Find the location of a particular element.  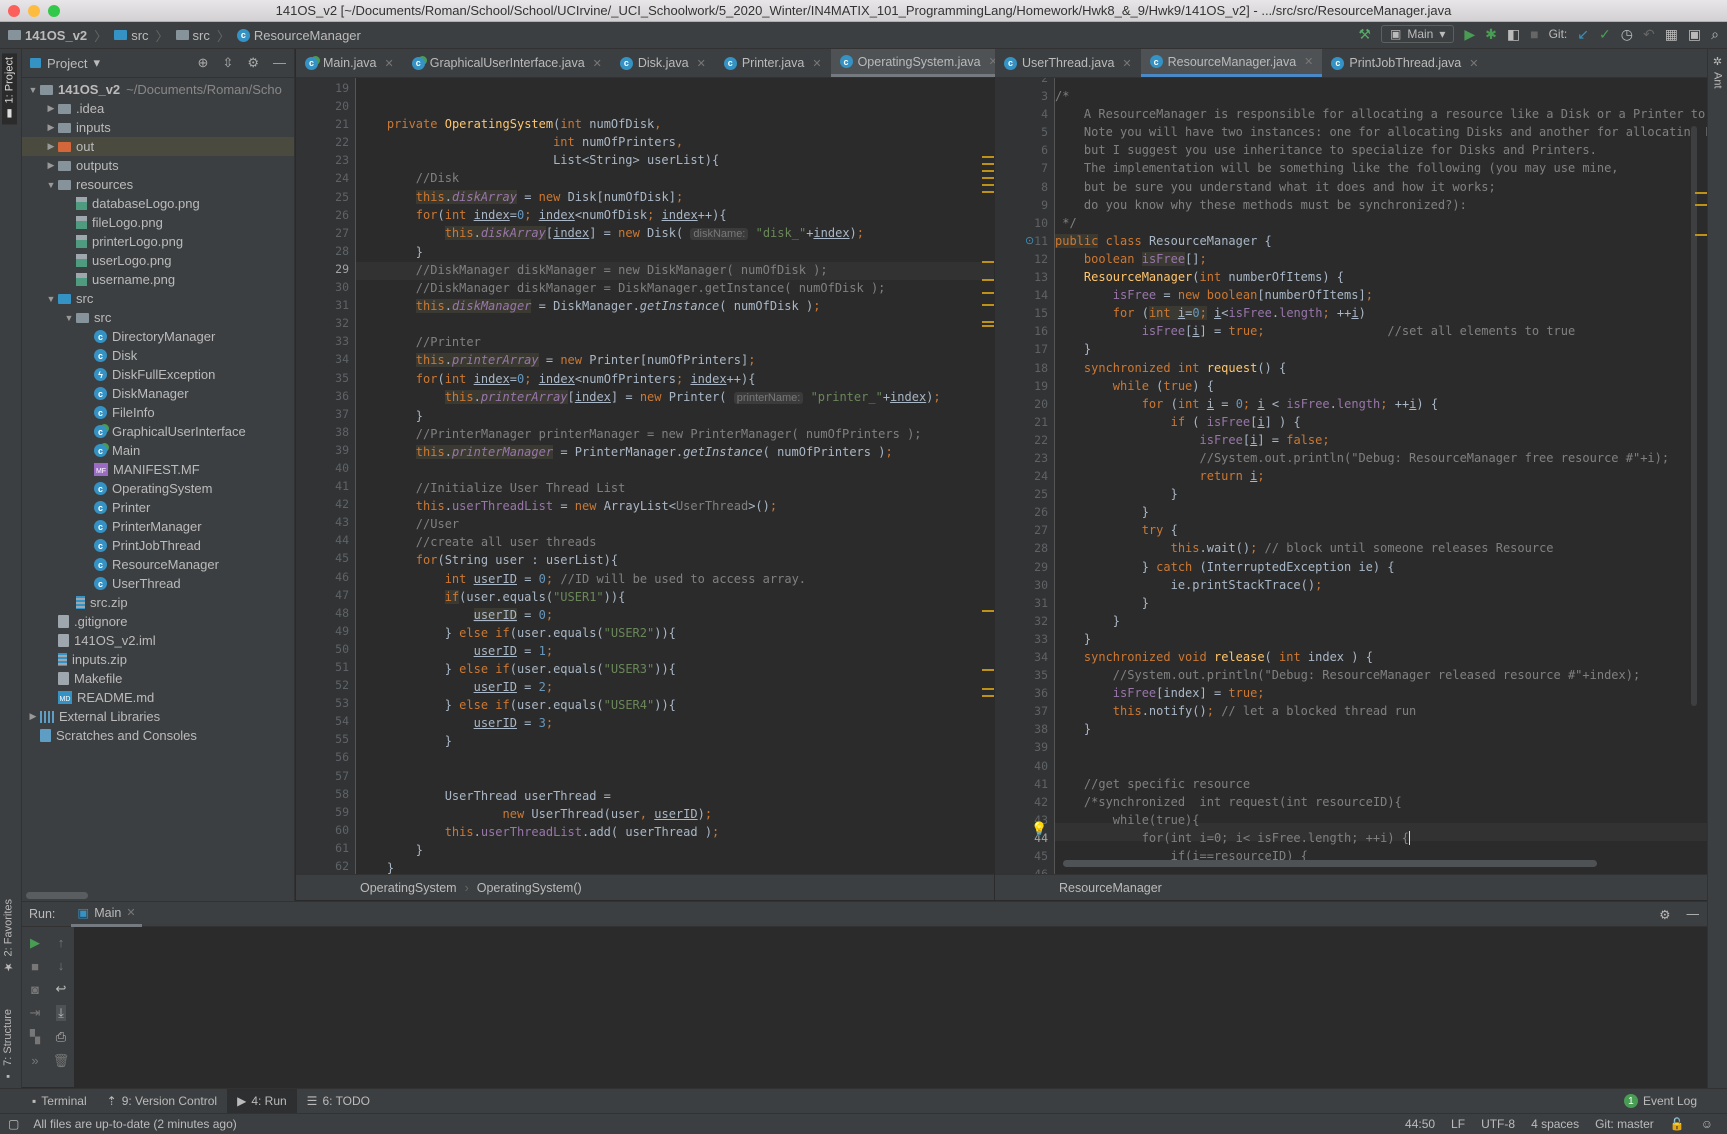

file-encoding: UTF-8 is located at coordinates (1498, 1124).